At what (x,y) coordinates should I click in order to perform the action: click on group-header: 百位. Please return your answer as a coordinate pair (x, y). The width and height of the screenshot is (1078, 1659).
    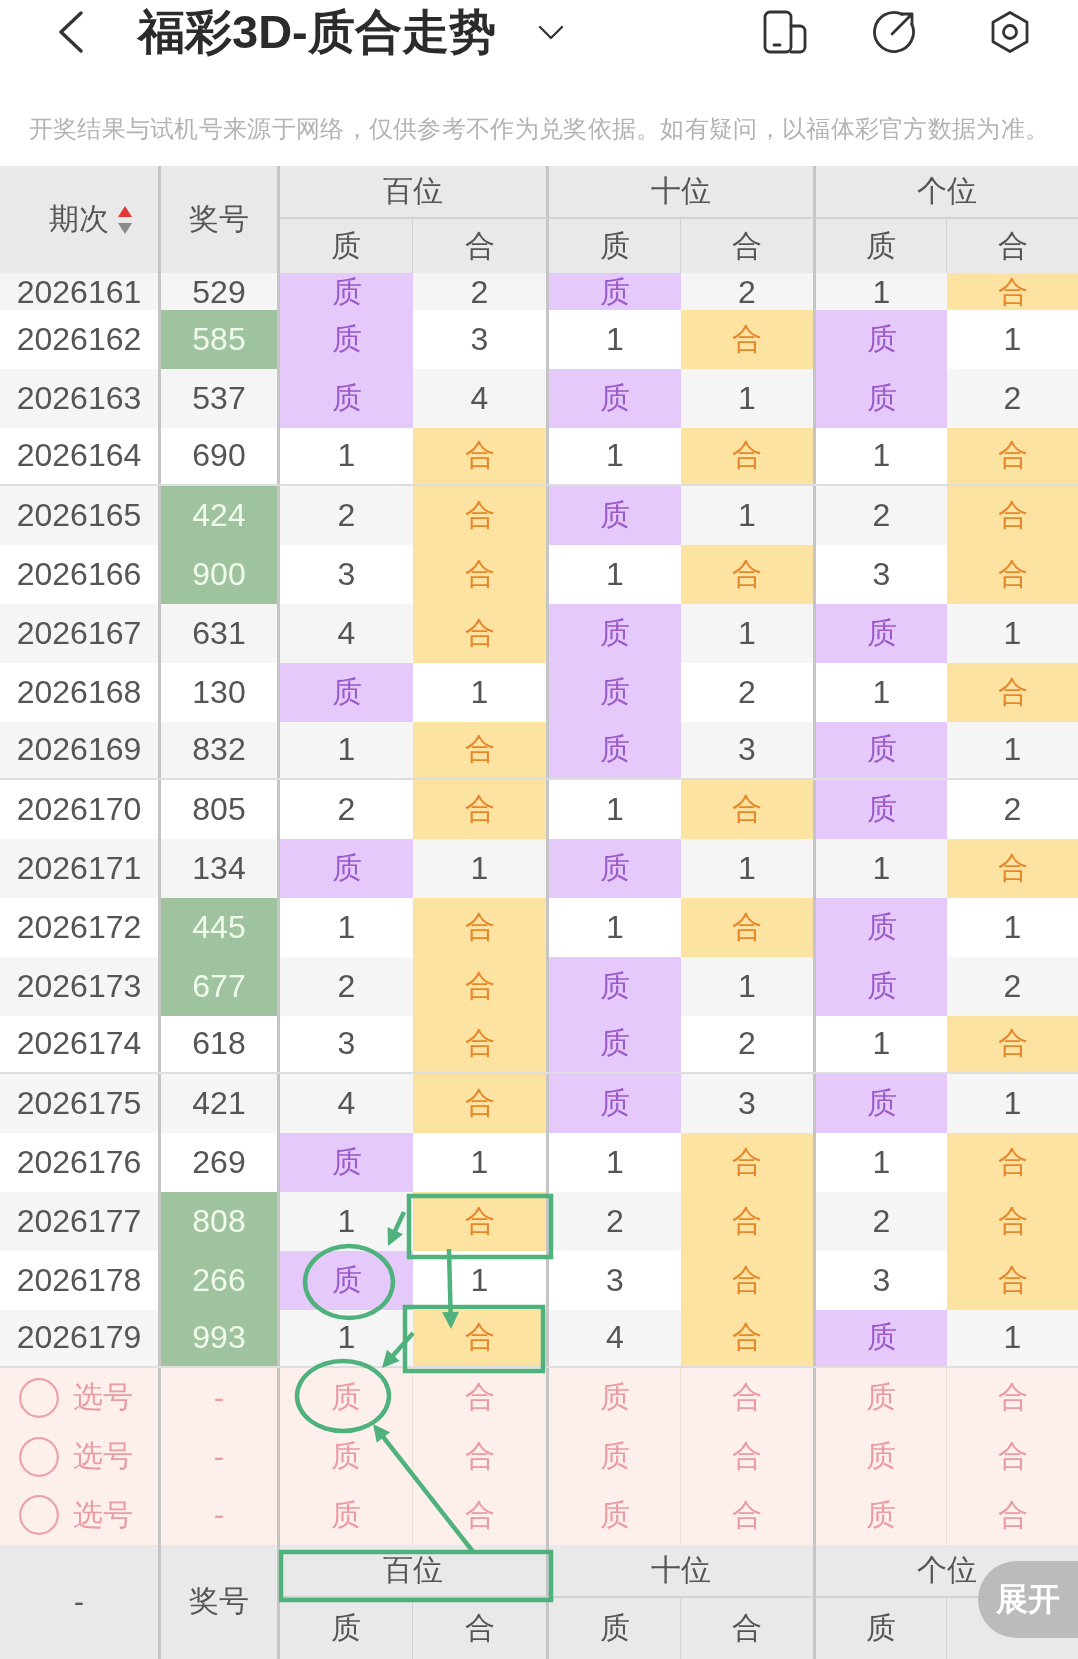
    Looking at the image, I should click on (413, 191).